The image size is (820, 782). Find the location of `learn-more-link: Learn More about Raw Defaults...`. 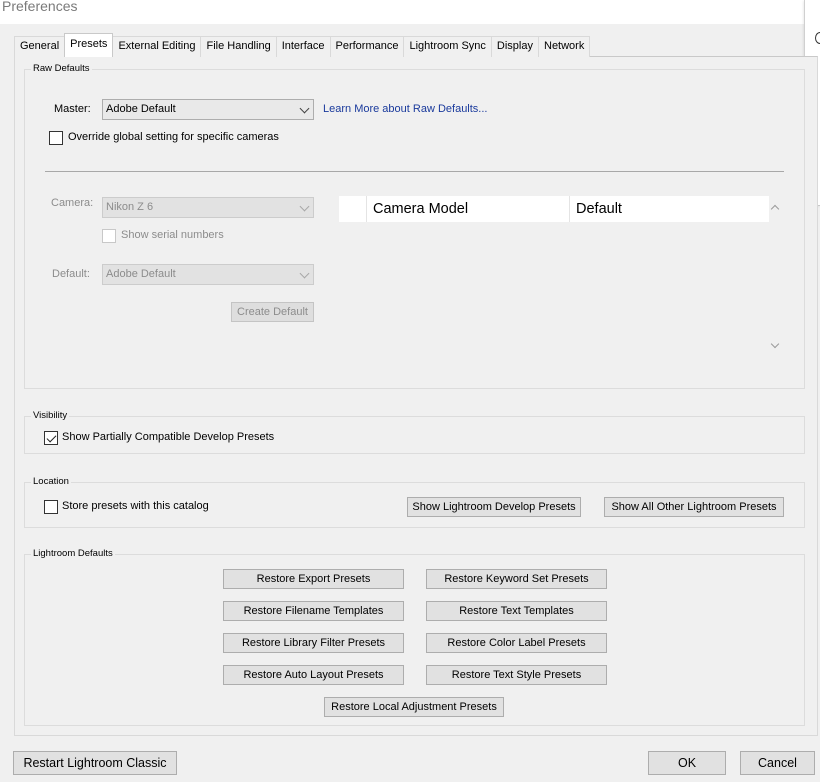

learn-more-link: Learn More about Raw Defaults... is located at coordinates (405, 109).